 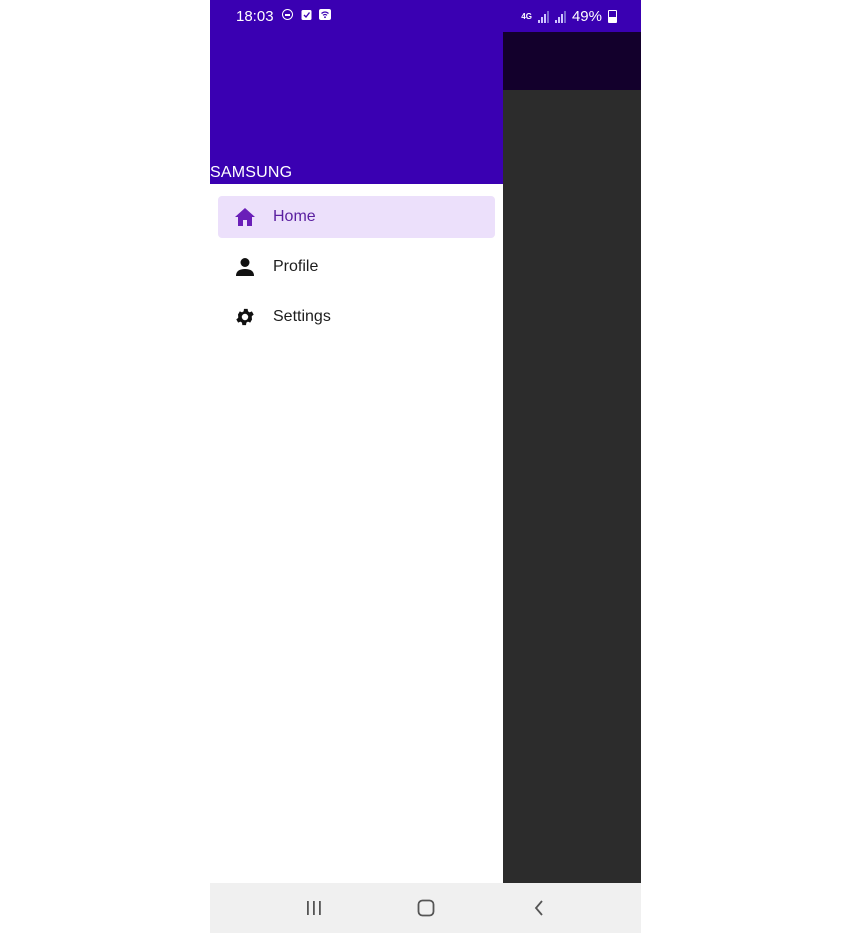 I want to click on status-bar: 18:03 4G 49%, so click(x=425, y=16).